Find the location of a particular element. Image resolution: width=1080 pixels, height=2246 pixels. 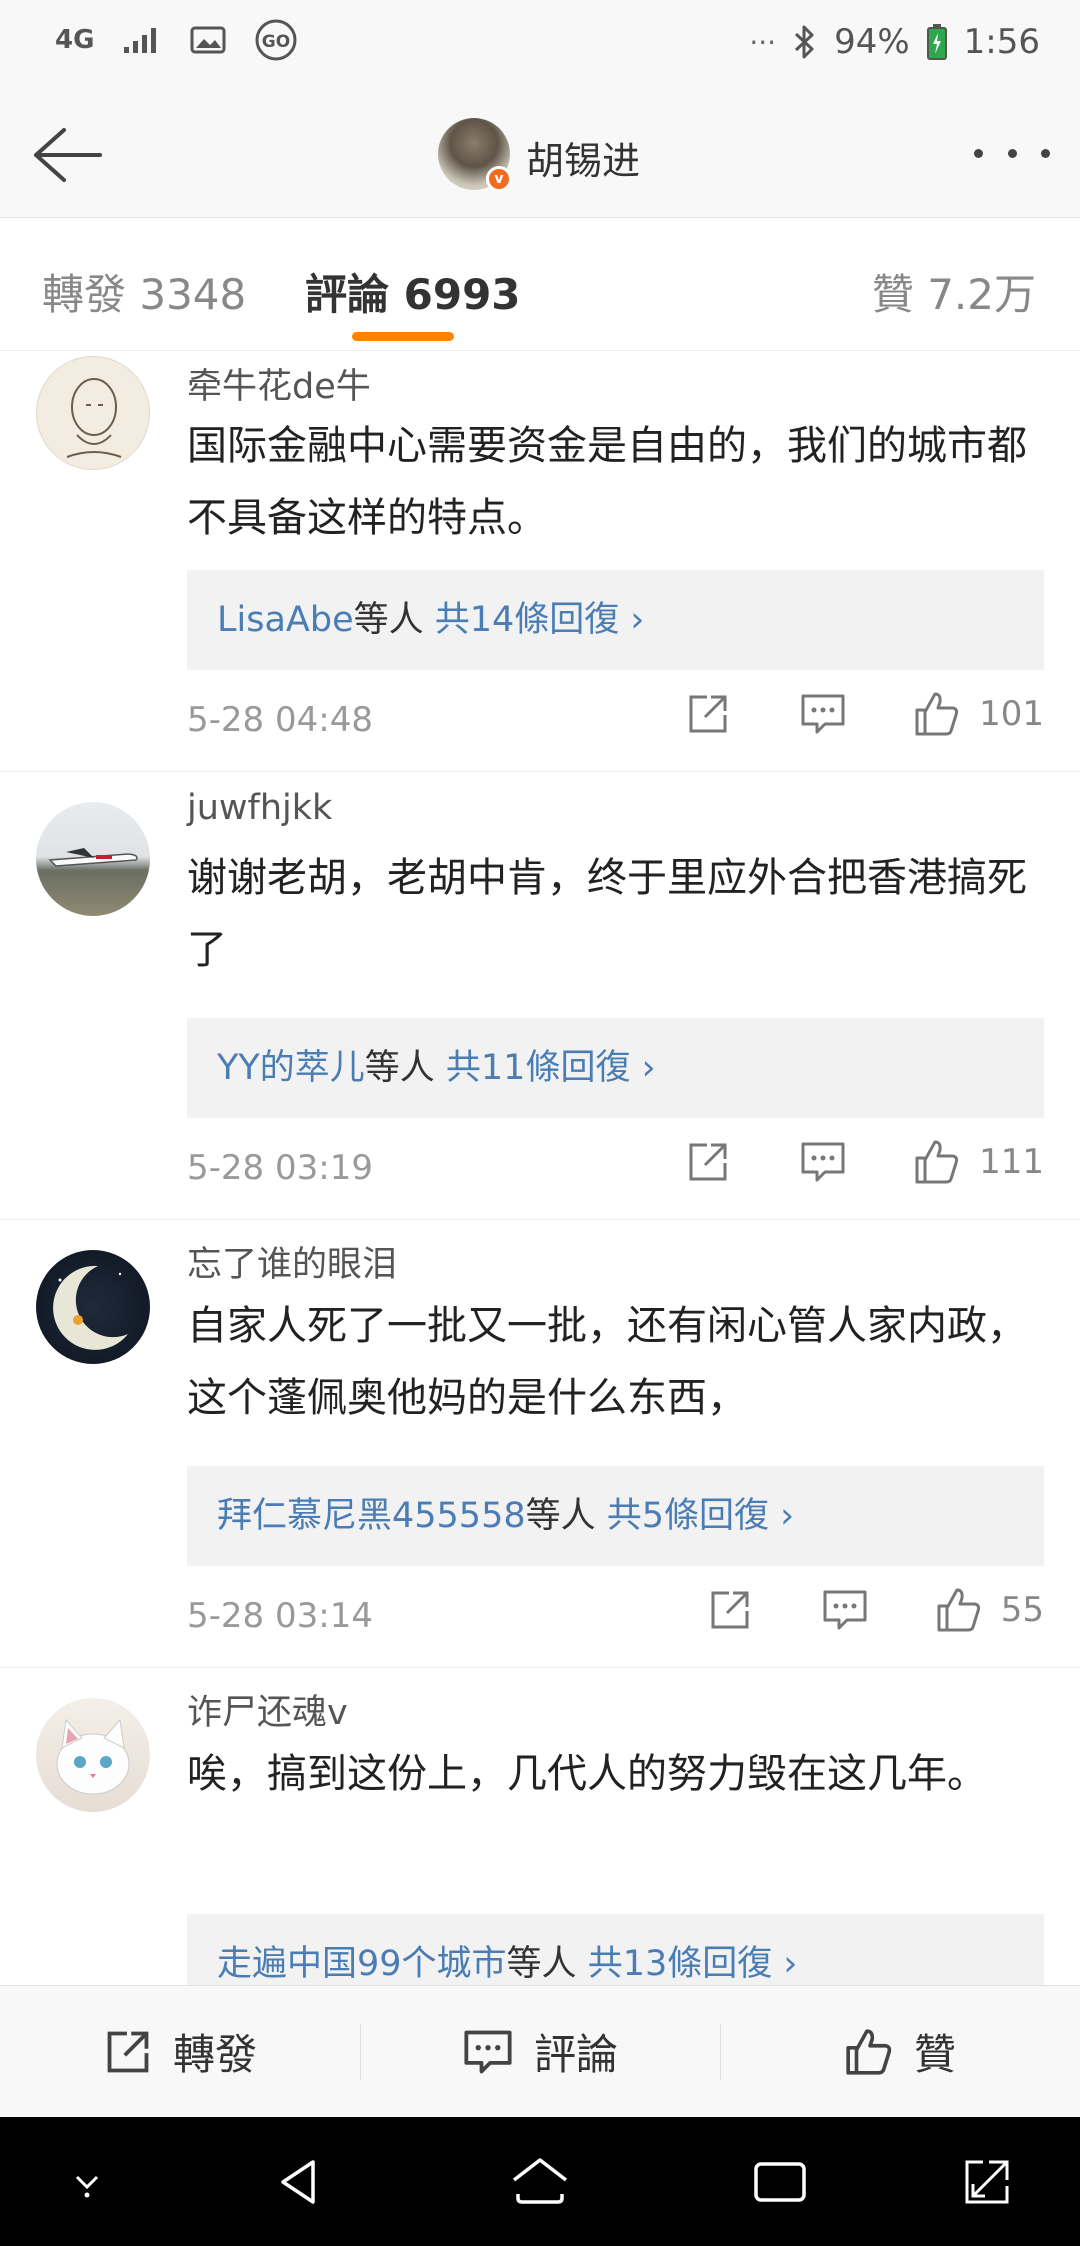

comment-text: 自家人死了一批又一批，还有闲心管人家内政，这个蓬佩奥他妈的是什么东西， is located at coordinates (607, 1362).